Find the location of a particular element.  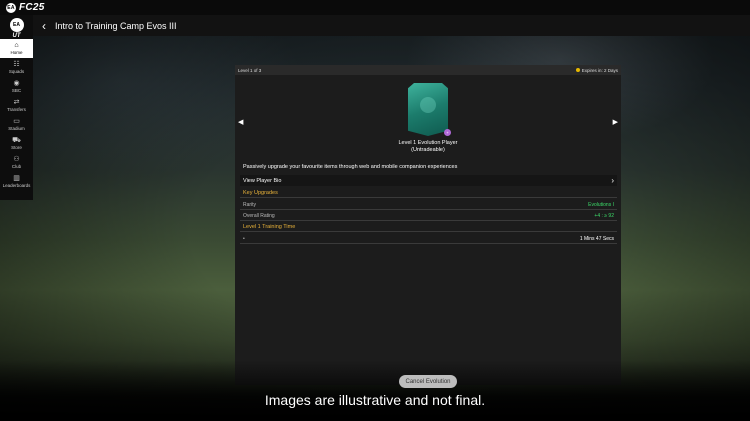

top-bar: EA FC25 is located at coordinates (375, 7).